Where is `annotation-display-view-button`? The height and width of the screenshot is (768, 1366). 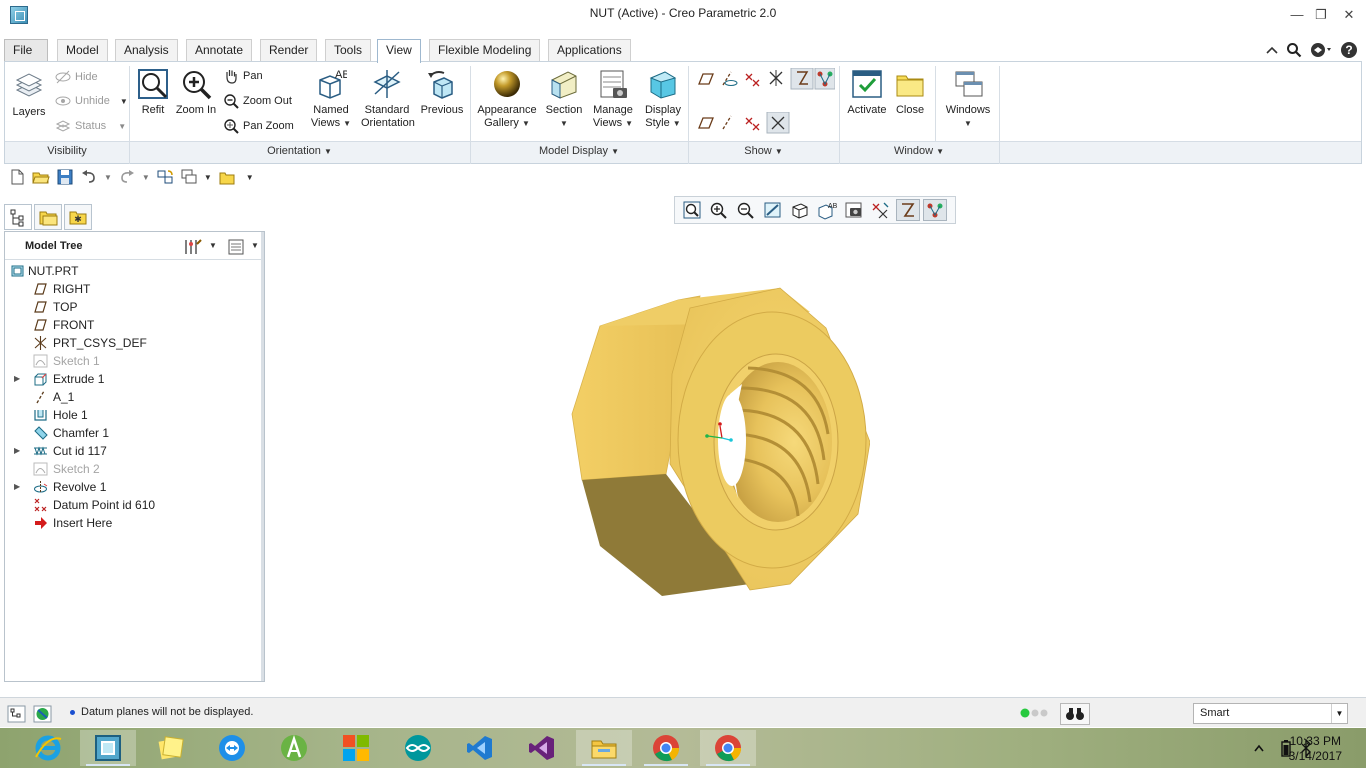
annotation-display-view-button is located at coordinates (935, 210).